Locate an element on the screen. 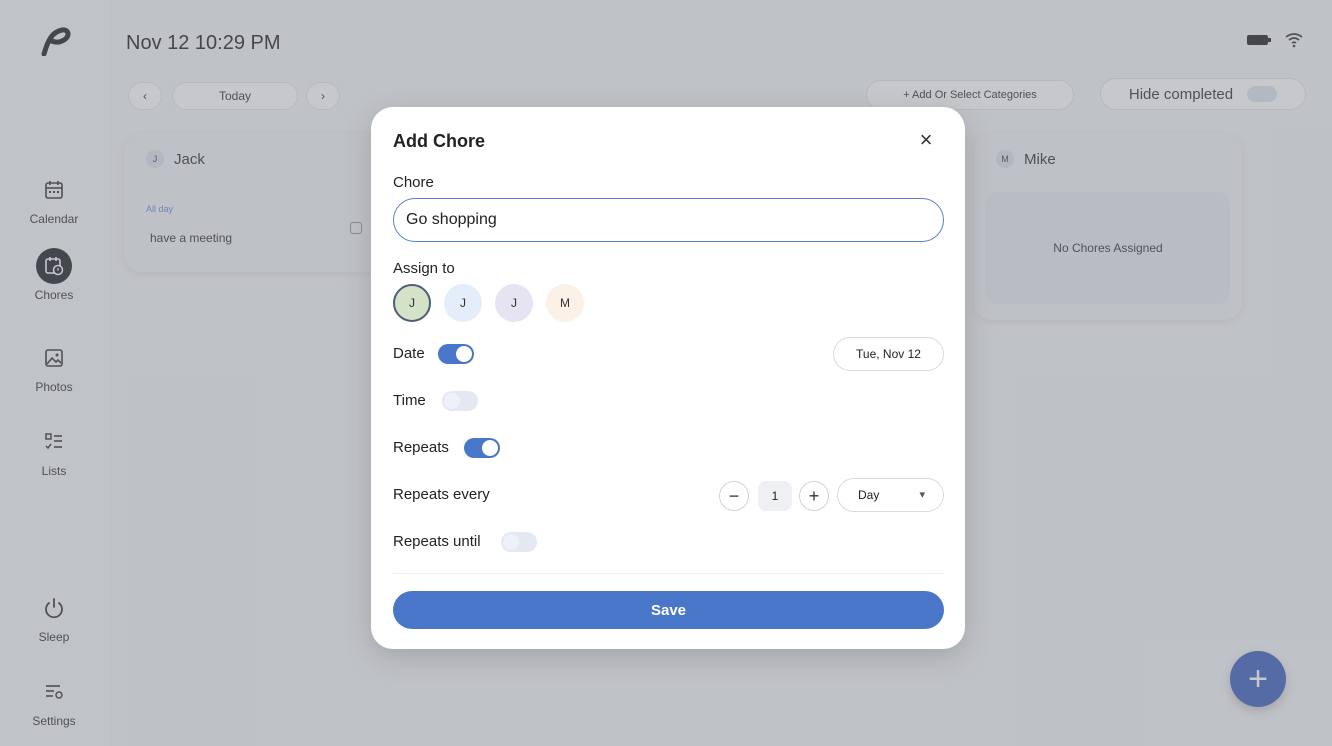 This screenshot has width=1332, height=746. repeat-unit-select: Day ▾ is located at coordinates (890, 495).